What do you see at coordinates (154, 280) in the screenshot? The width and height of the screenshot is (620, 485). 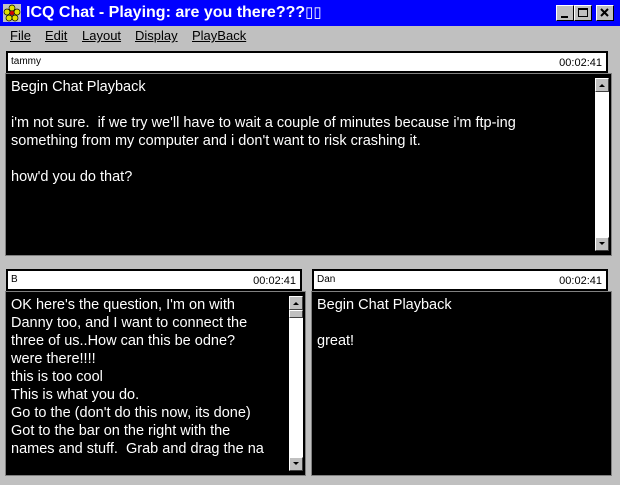 I see `user-name-bar-b: B 00:02:41` at bounding box center [154, 280].